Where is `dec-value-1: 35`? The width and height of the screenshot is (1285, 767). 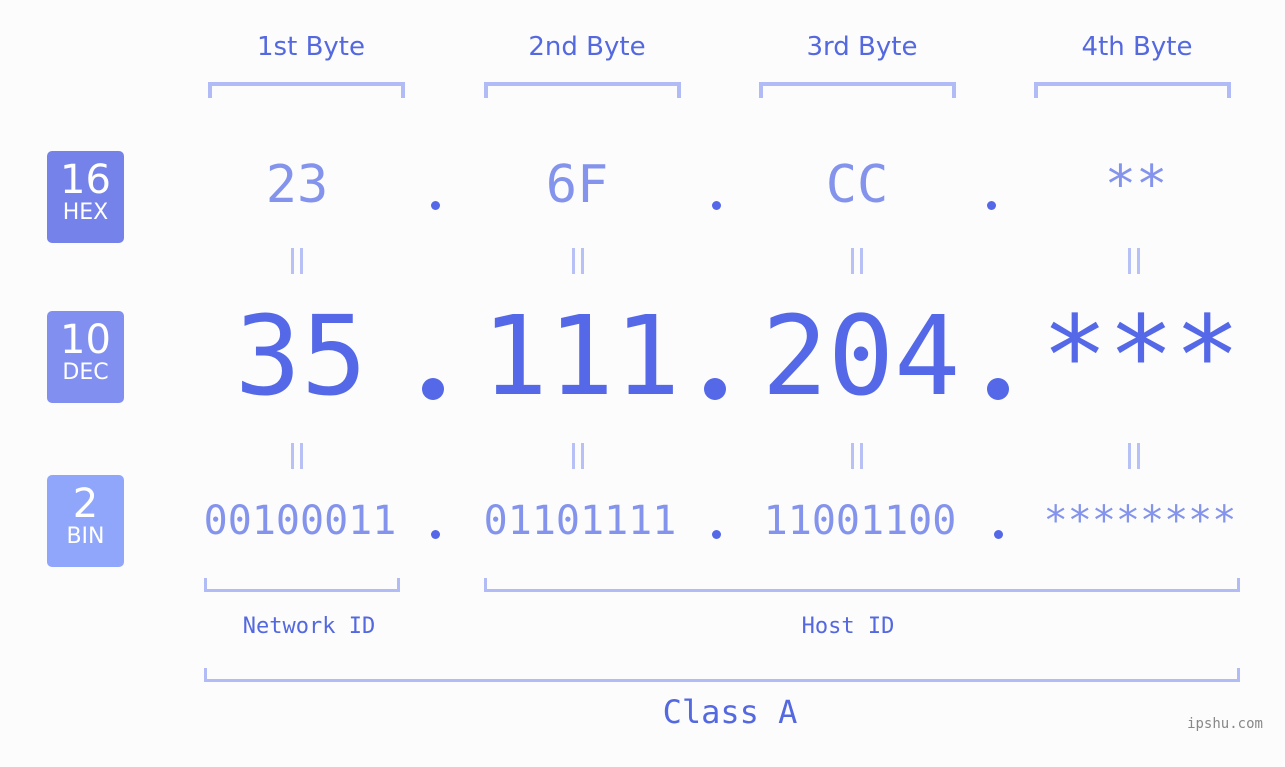
dec-value-1: 35 is located at coordinates (301, 356).